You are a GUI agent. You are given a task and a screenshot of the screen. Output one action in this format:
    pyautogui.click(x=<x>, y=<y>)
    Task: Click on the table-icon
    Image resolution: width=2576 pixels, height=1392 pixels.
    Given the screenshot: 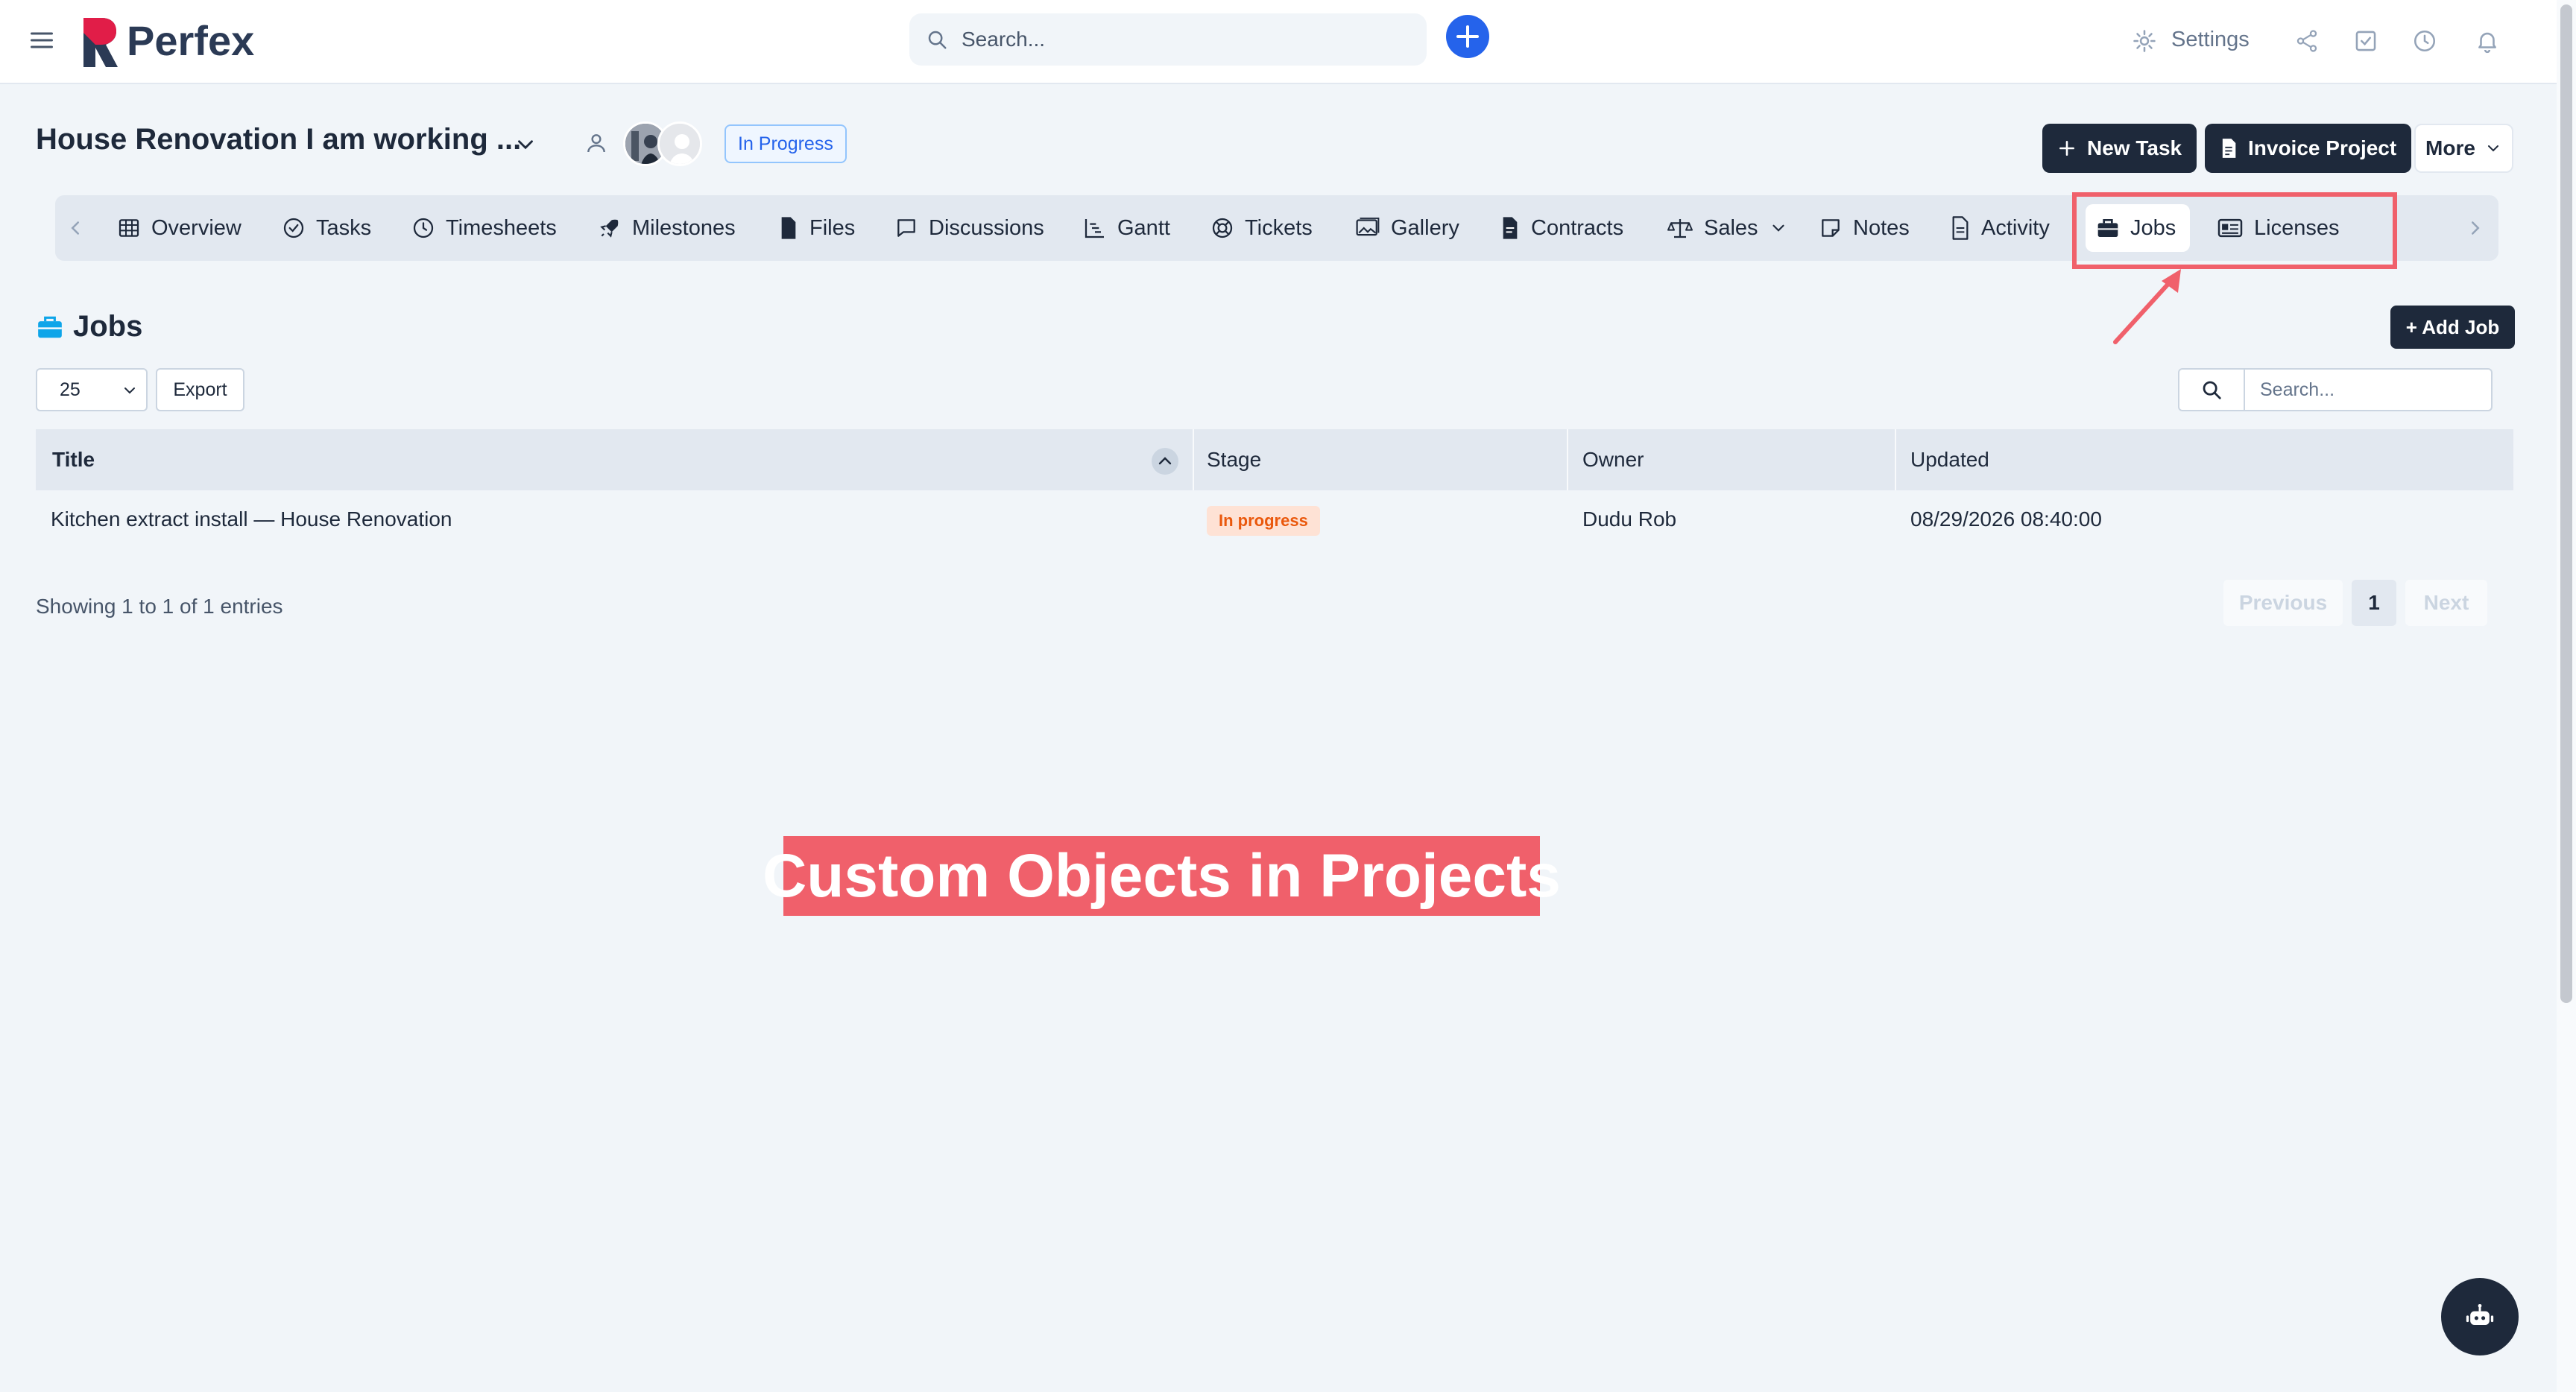 What is the action you would take?
    pyautogui.click(x=129, y=228)
    